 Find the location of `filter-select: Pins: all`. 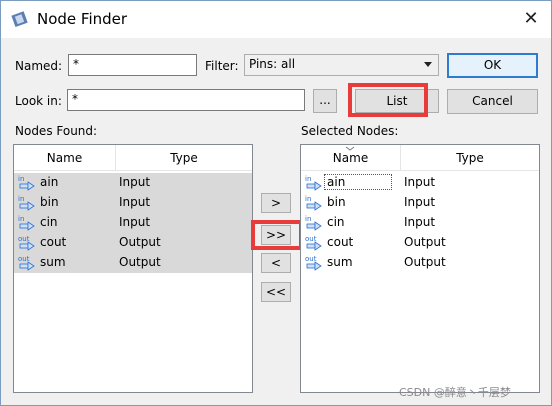

filter-select: Pins: all is located at coordinates (341, 65).